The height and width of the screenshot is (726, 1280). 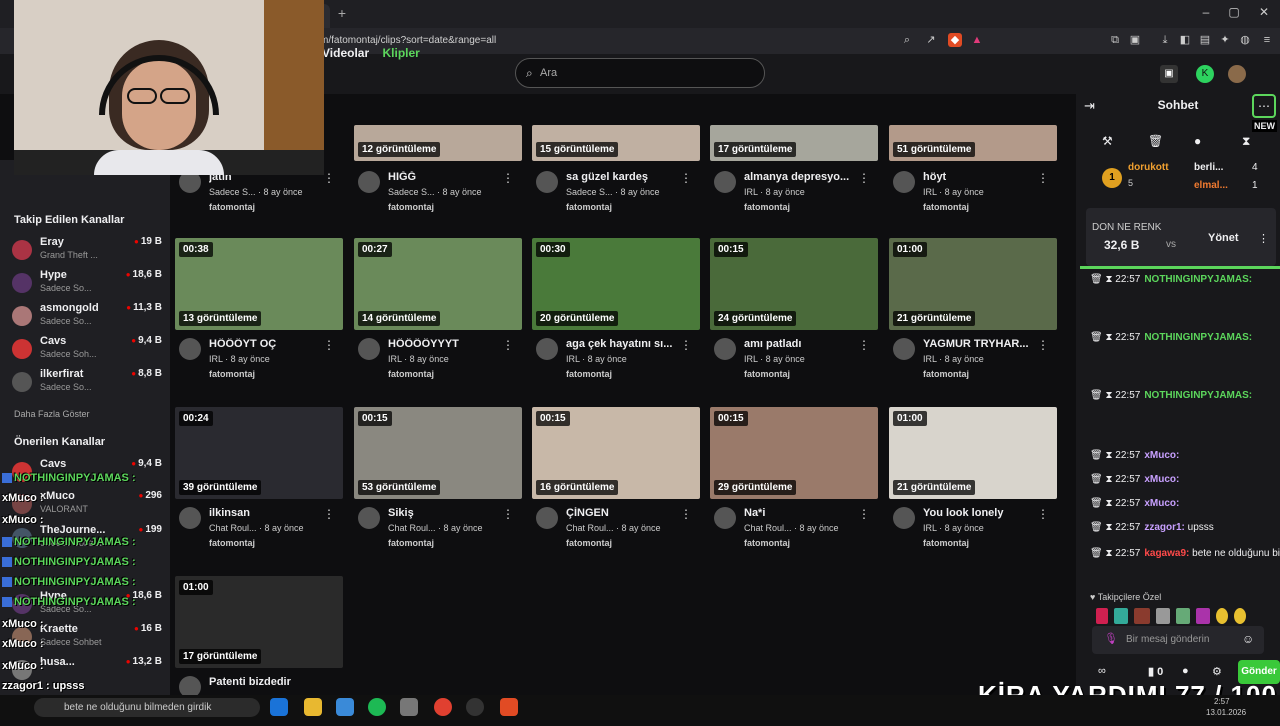 I want to click on leo-icon: ✦, so click(x=1225, y=40).